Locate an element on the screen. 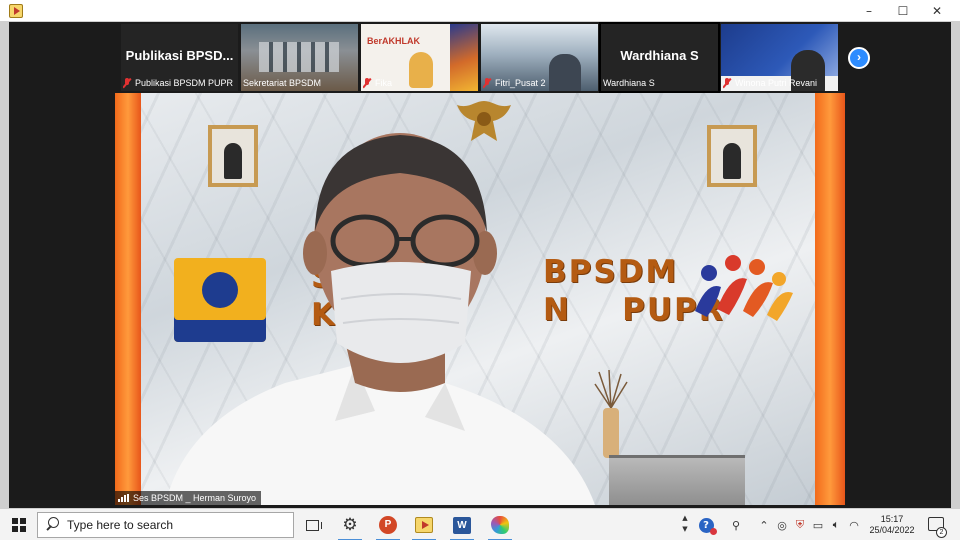 This screenshot has height=540, width=960. security-tray-button: ⛨ is located at coordinates (800, 525).